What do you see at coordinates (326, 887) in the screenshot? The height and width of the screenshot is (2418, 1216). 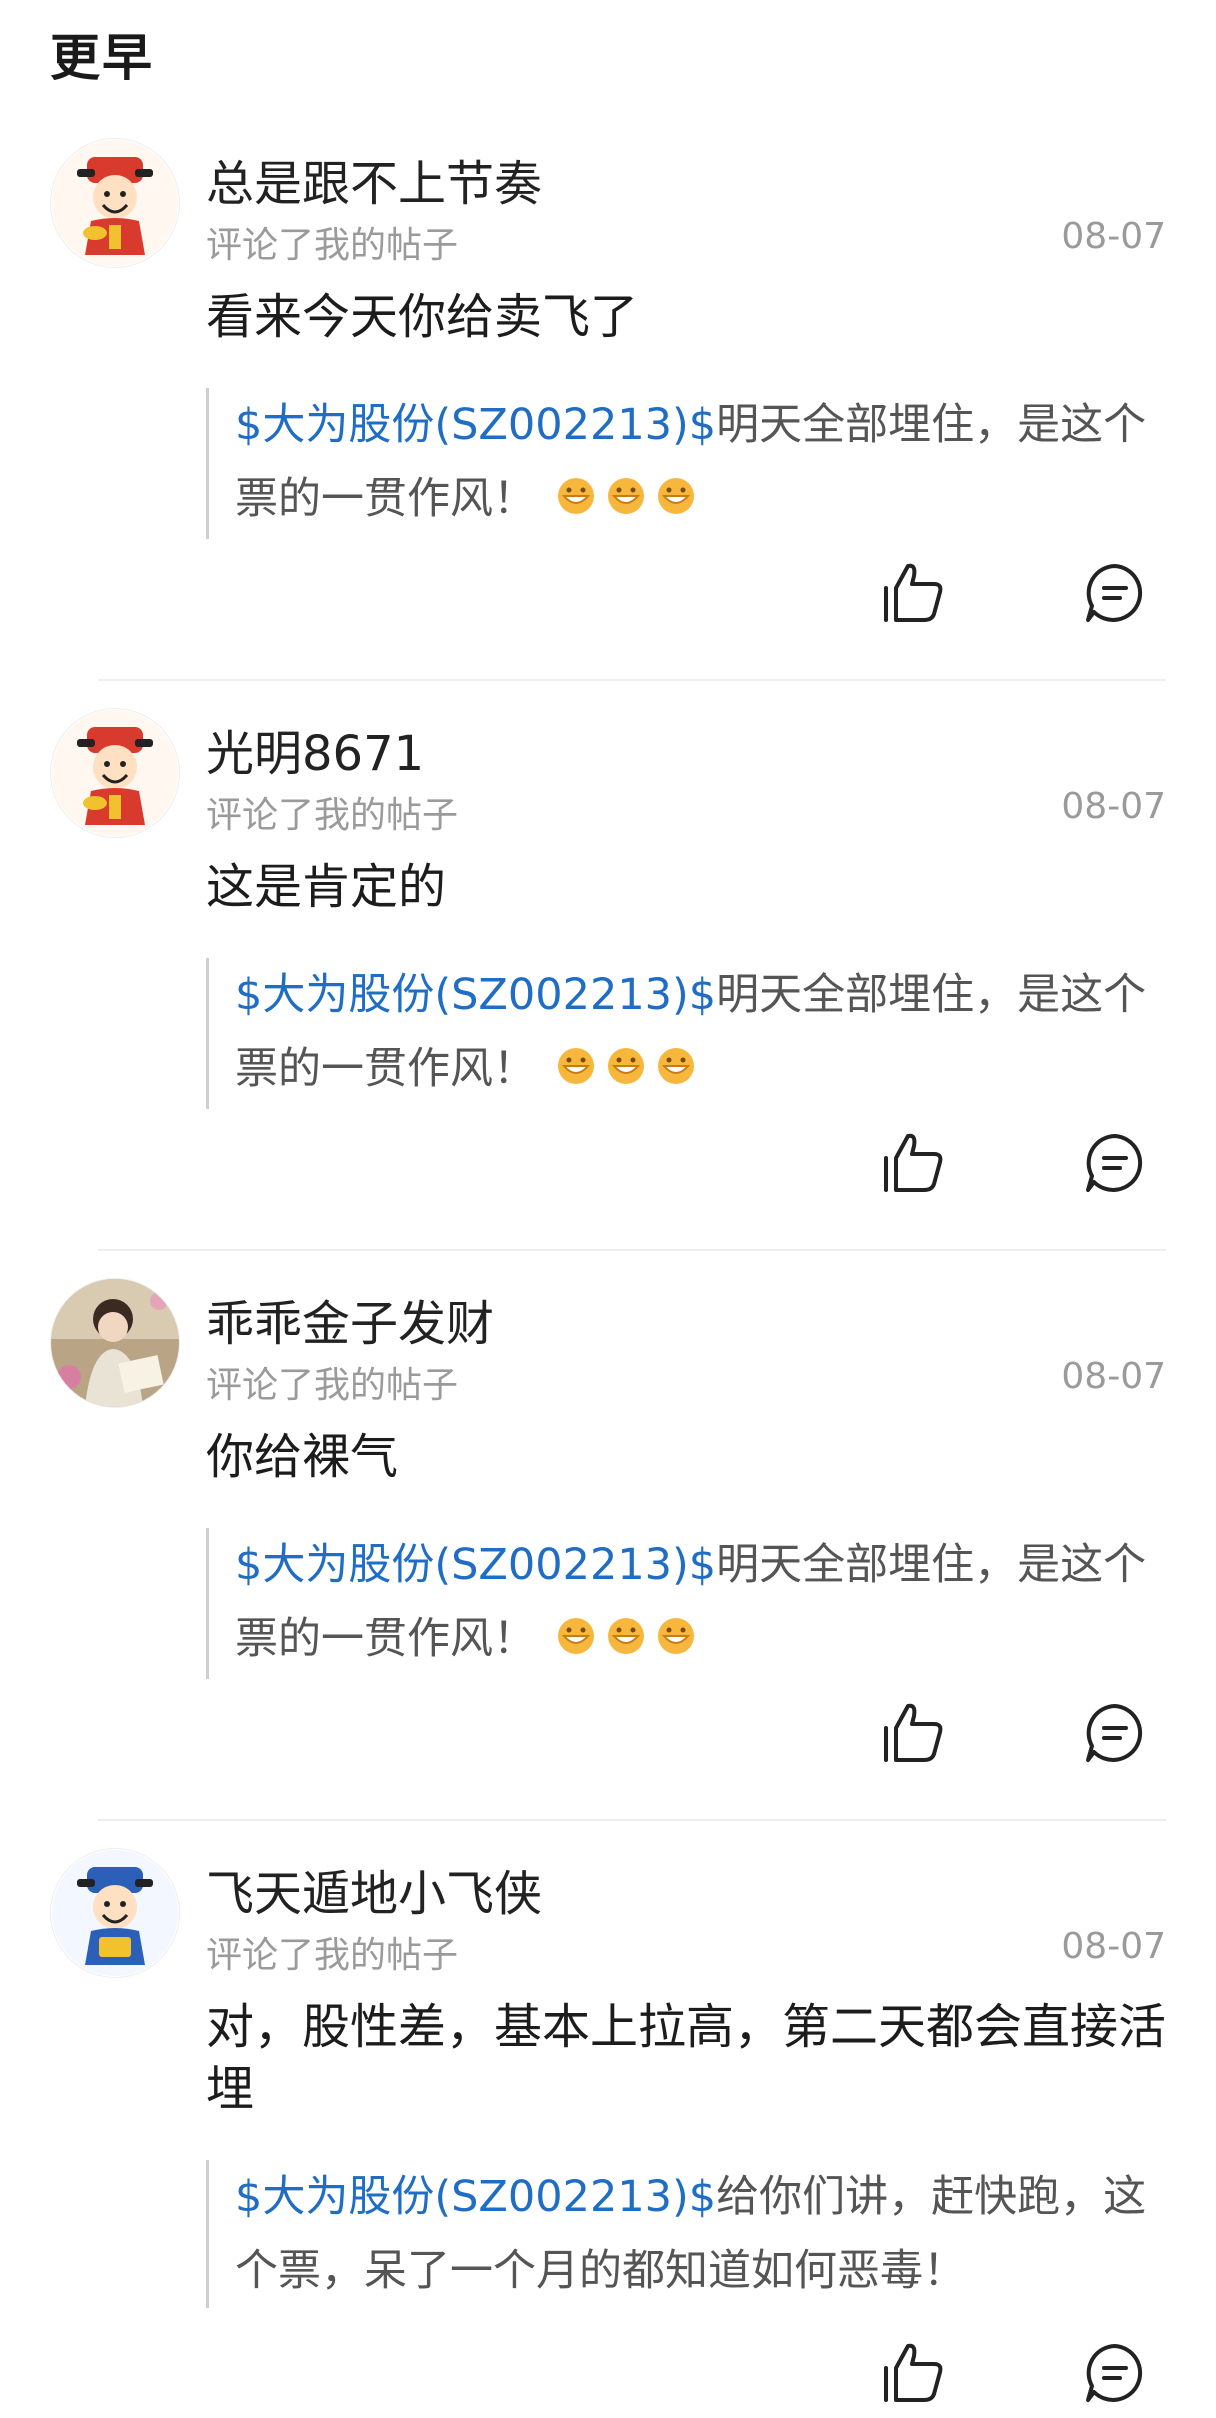 I see `comment-text: 这是肯定的` at bounding box center [326, 887].